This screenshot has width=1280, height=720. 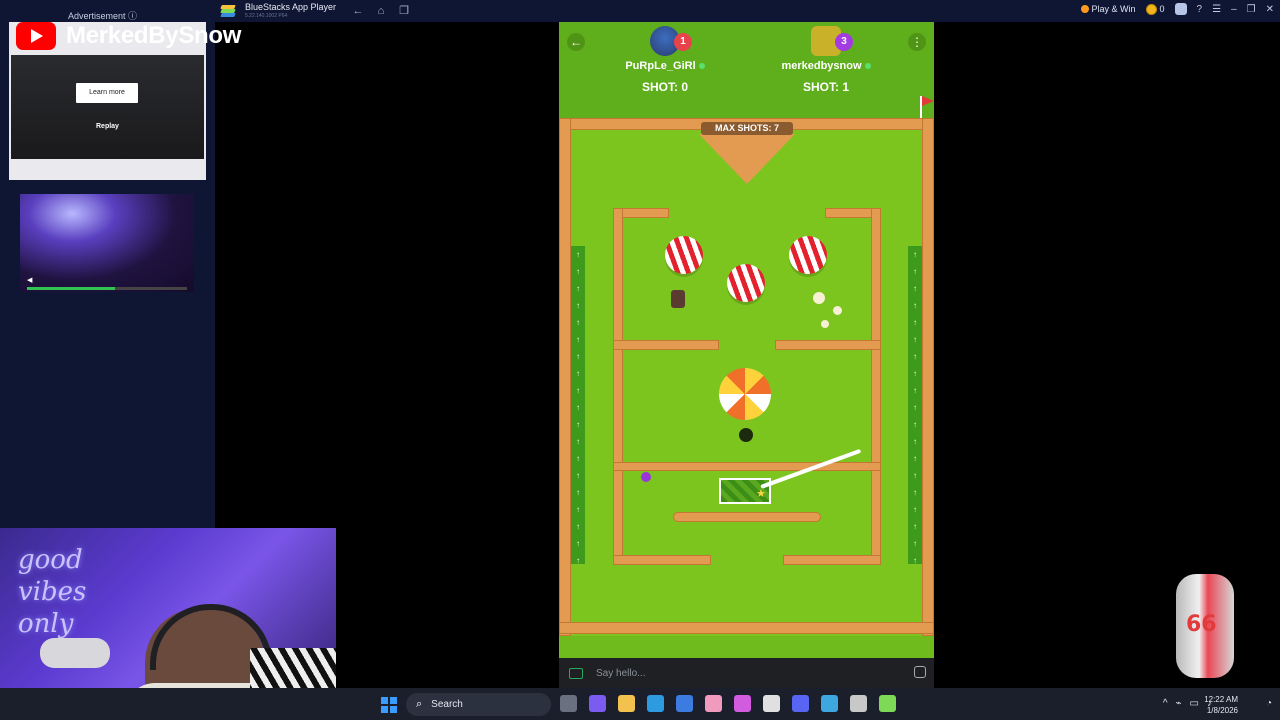 What do you see at coordinates (478, 704) in the screenshot?
I see `taskbar-search: ⌕ Search` at bounding box center [478, 704].